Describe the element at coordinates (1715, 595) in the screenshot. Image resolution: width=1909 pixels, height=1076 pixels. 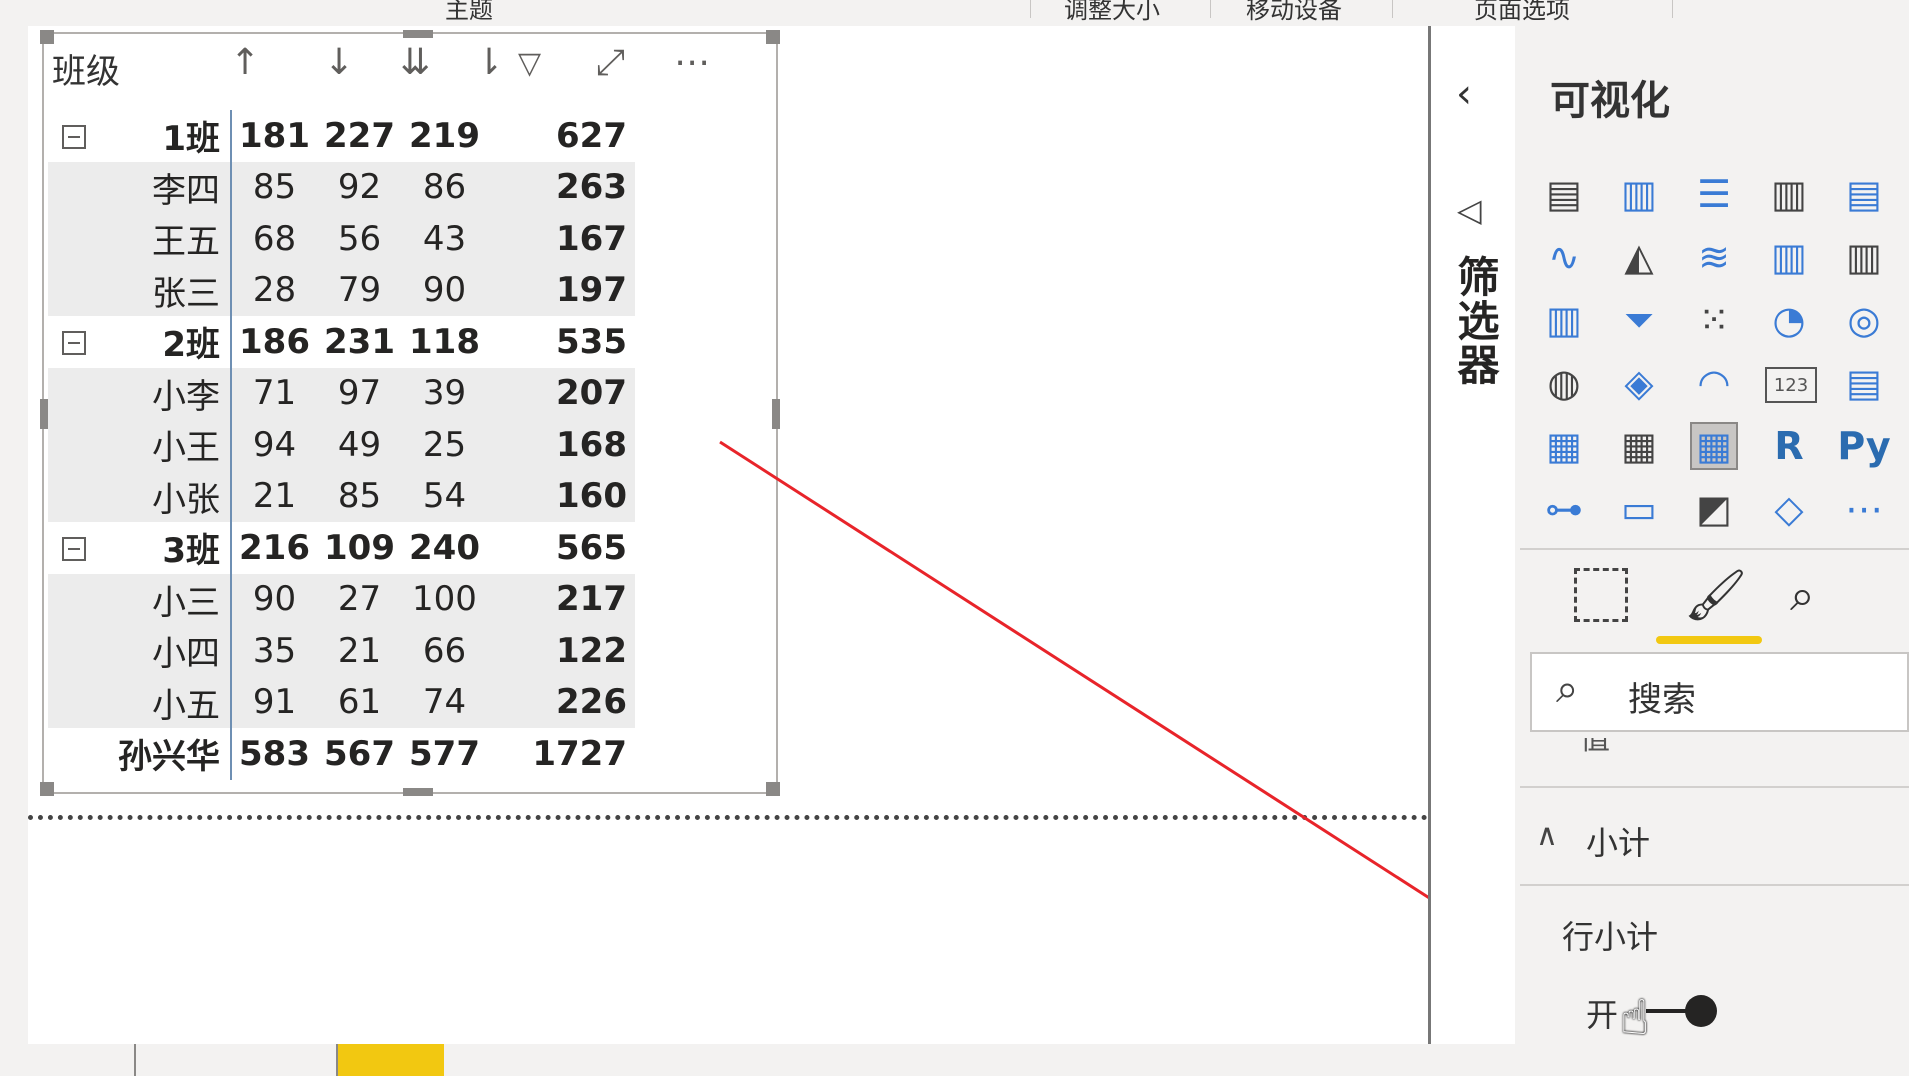
I see `format-icon: 🖌` at that location.